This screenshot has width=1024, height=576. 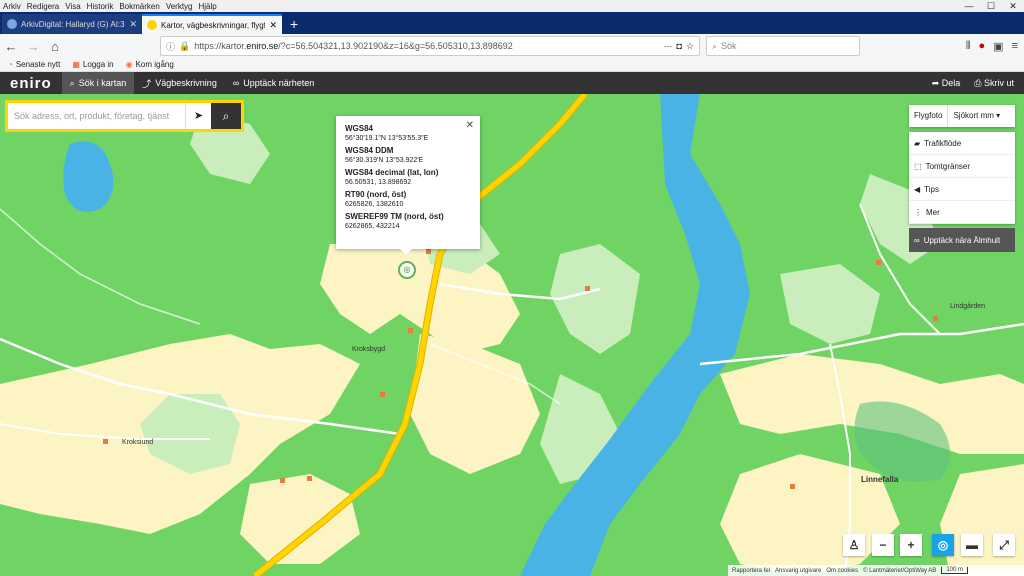 What do you see at coordinates (962, 212) in the screenshot?
I see `layer-mer: ⋮ Mer` at bounding box center [962, 212].